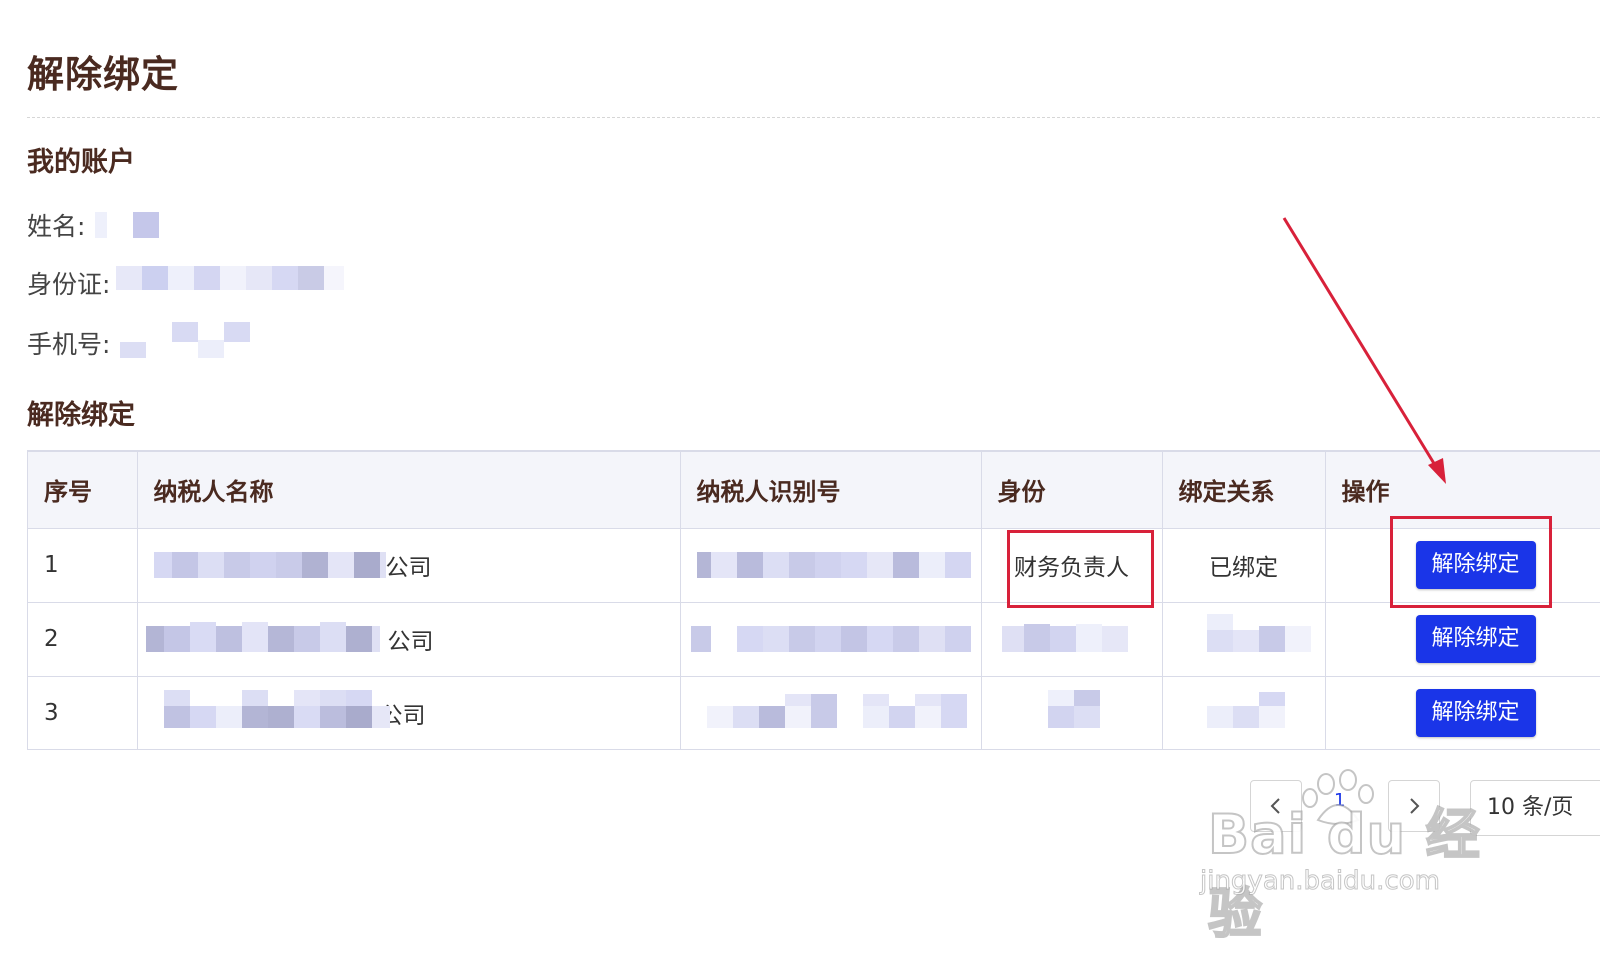 This screenshot has width=1600, height=955. What do you see at coordinates (81, 415) in the screenshot?
I see `binding-section-title: 解除绑定` at bounding box center [81, 415].